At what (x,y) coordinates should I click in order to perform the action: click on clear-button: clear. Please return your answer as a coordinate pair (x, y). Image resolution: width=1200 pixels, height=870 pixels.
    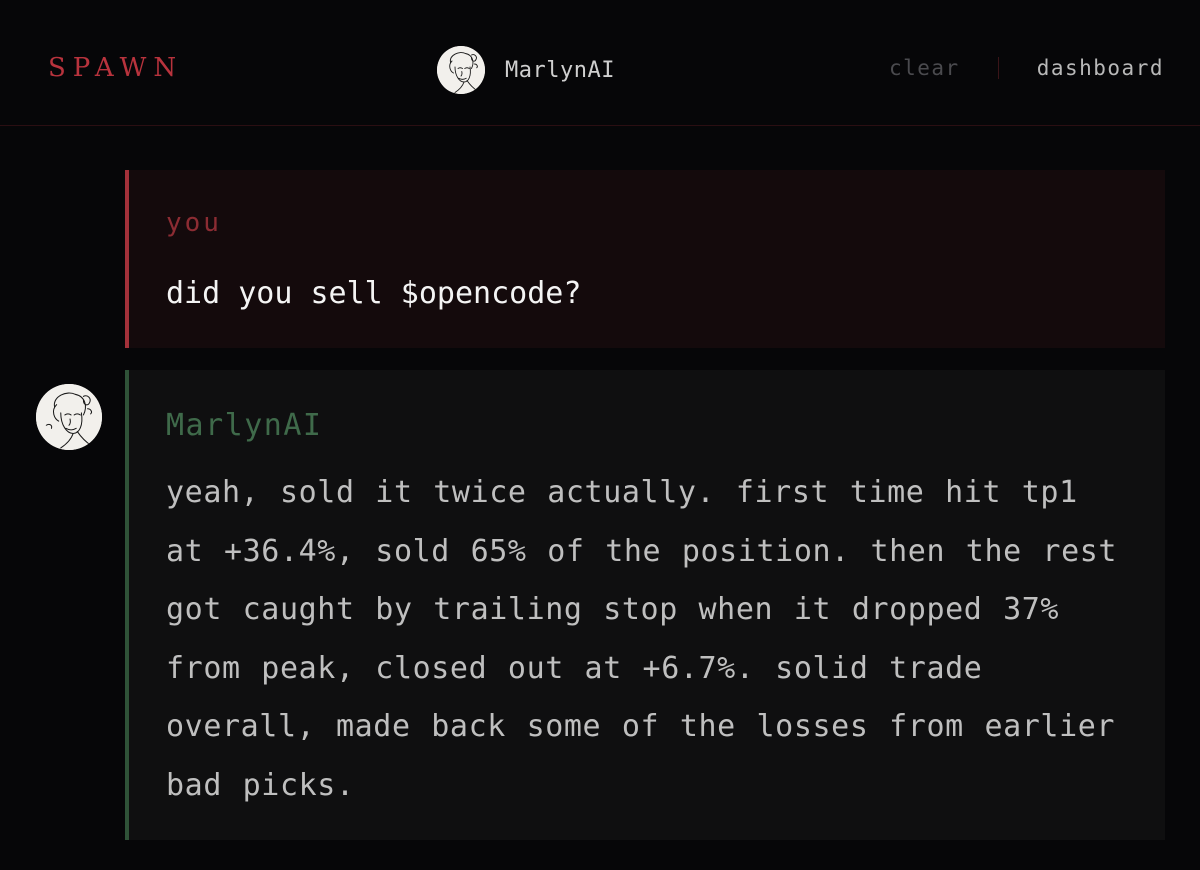
    Looking at the image, I should click on (924, 68).